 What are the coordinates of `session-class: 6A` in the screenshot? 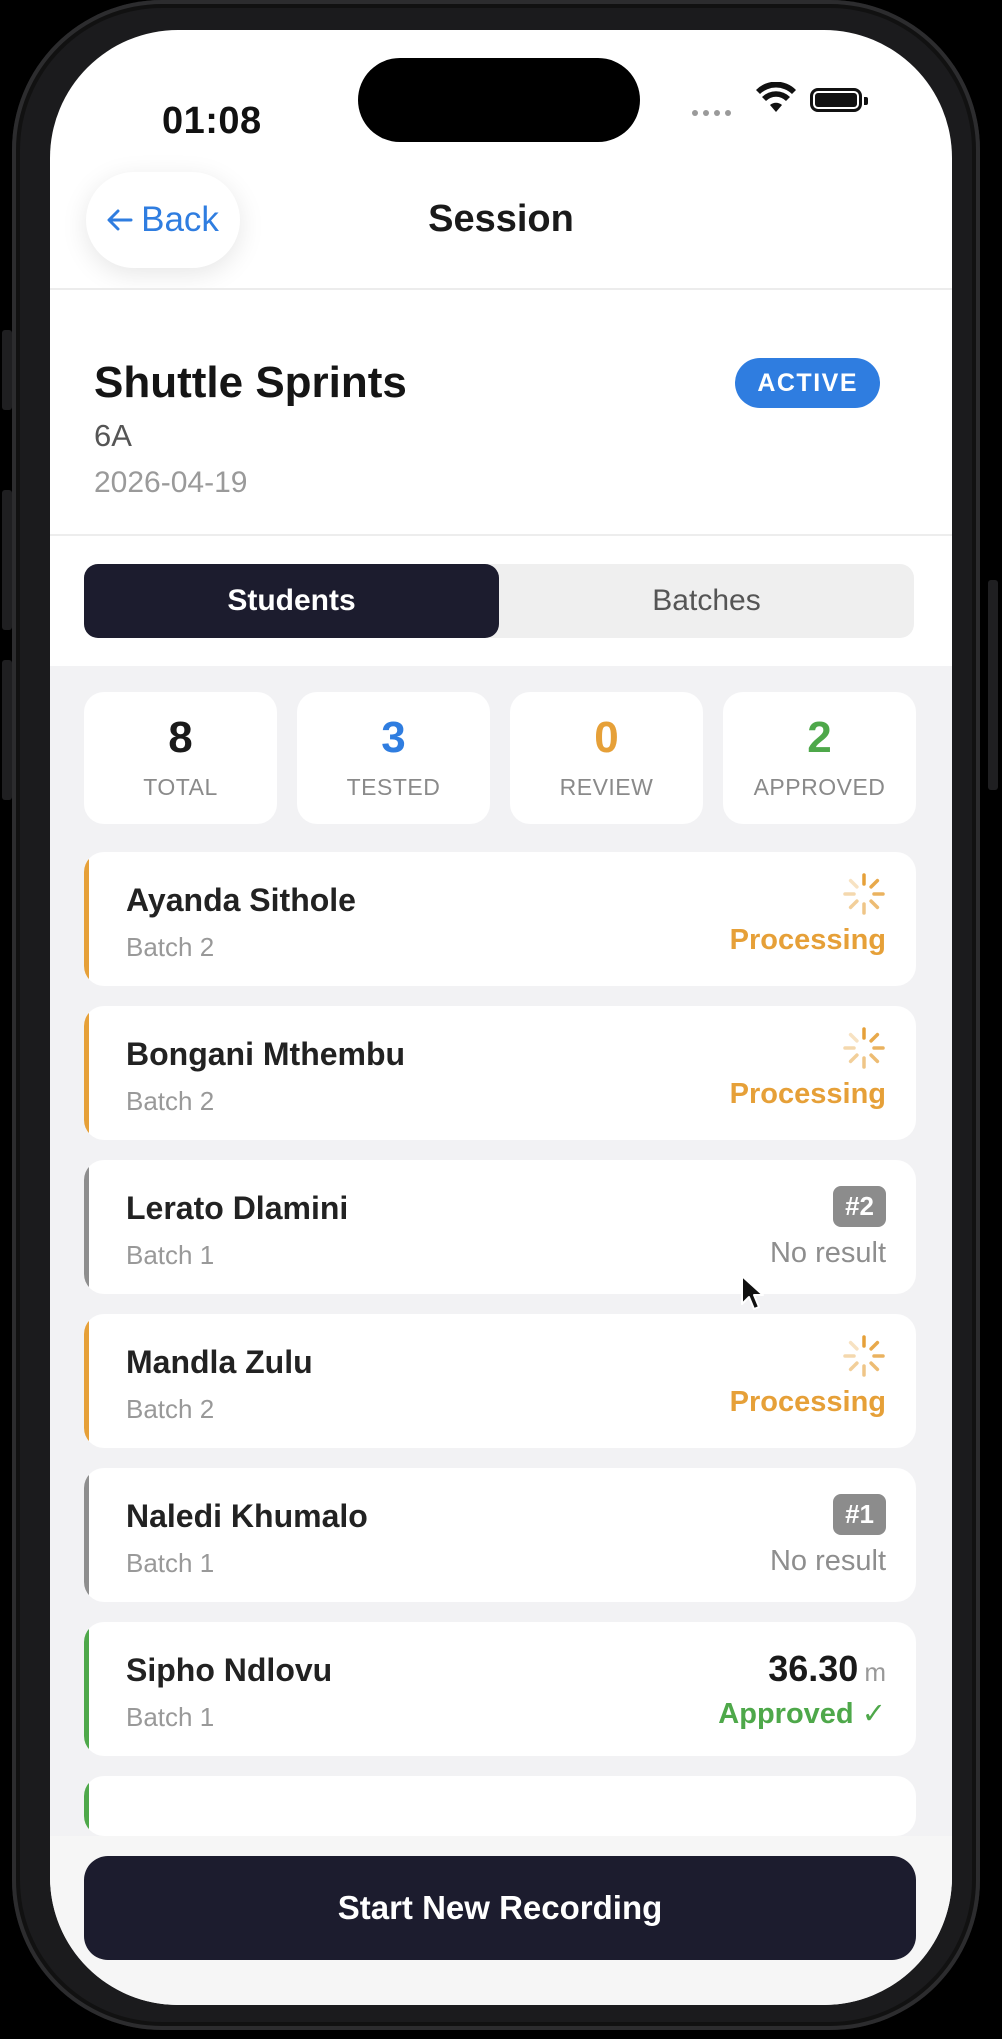 It's located at (113, 435).